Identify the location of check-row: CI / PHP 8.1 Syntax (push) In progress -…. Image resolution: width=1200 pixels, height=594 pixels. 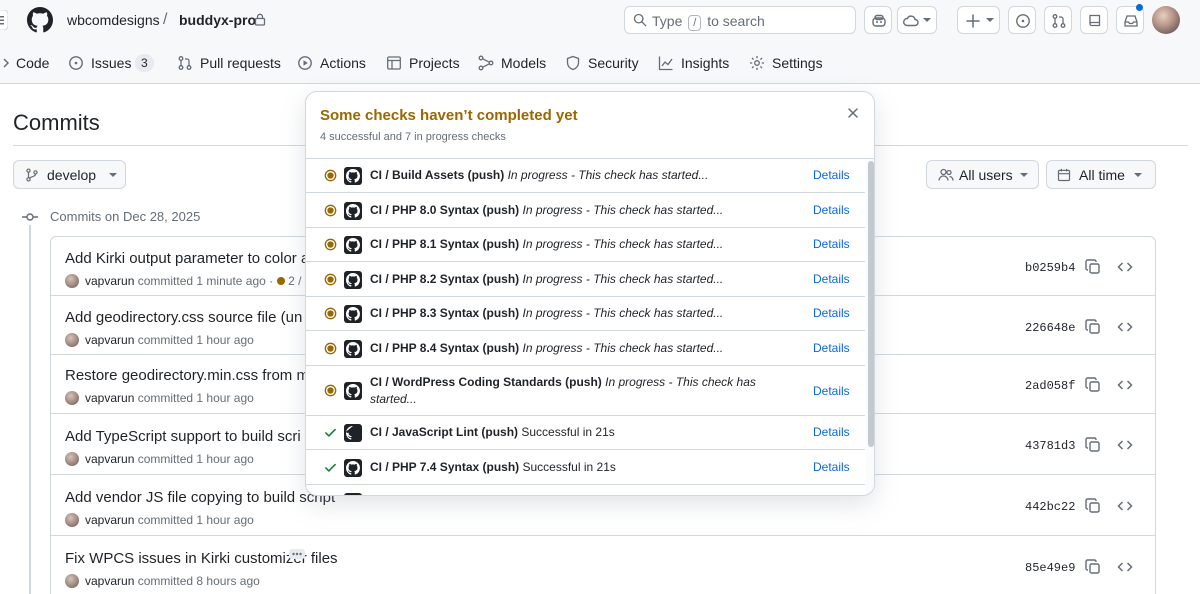
(585, 245).